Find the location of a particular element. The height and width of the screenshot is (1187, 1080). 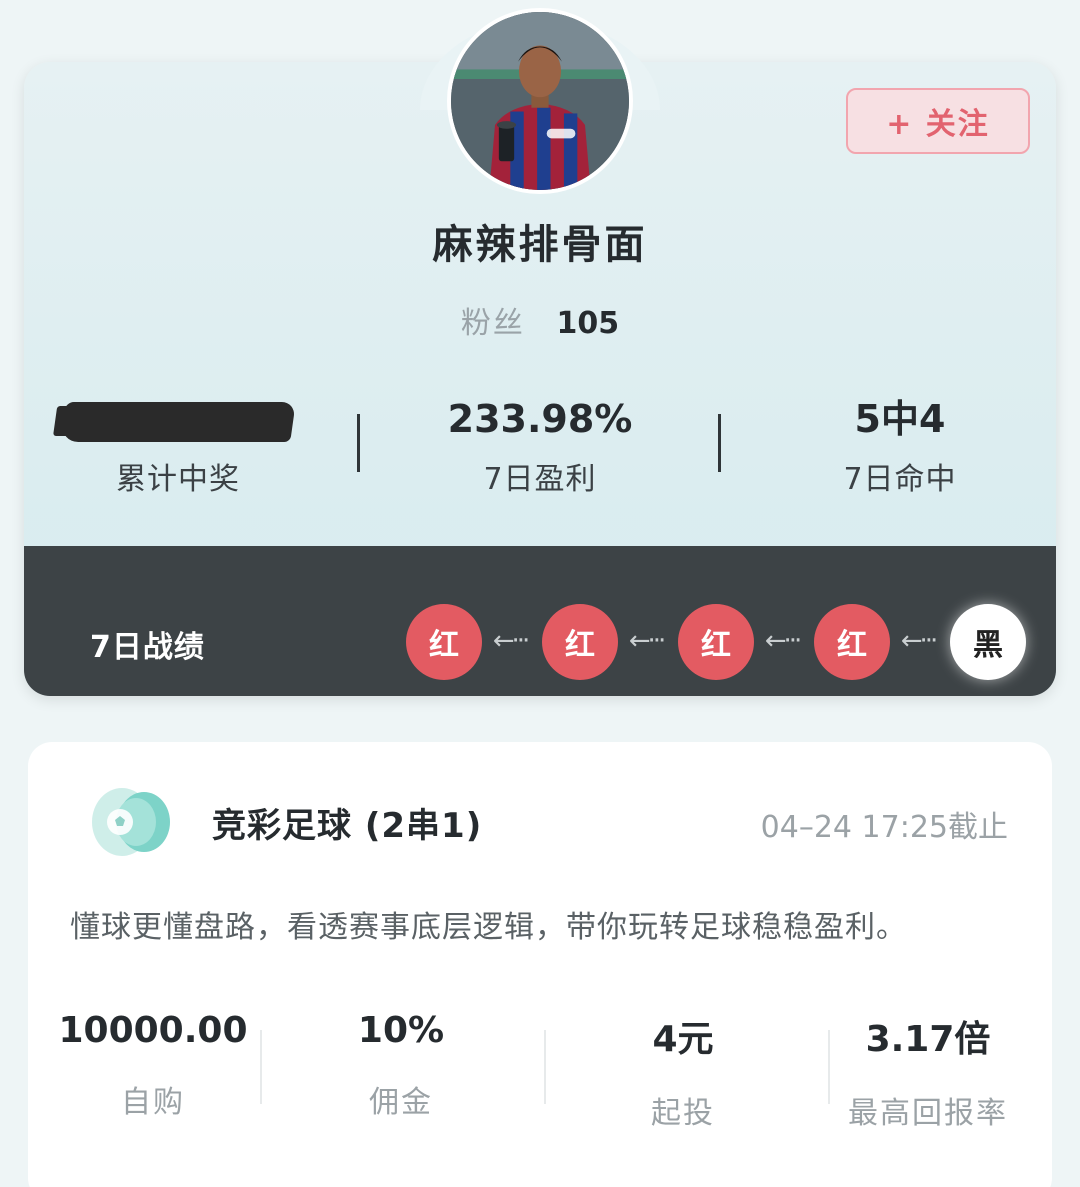

metric-value: 10000.00 is located at coordinates (153, 1030).